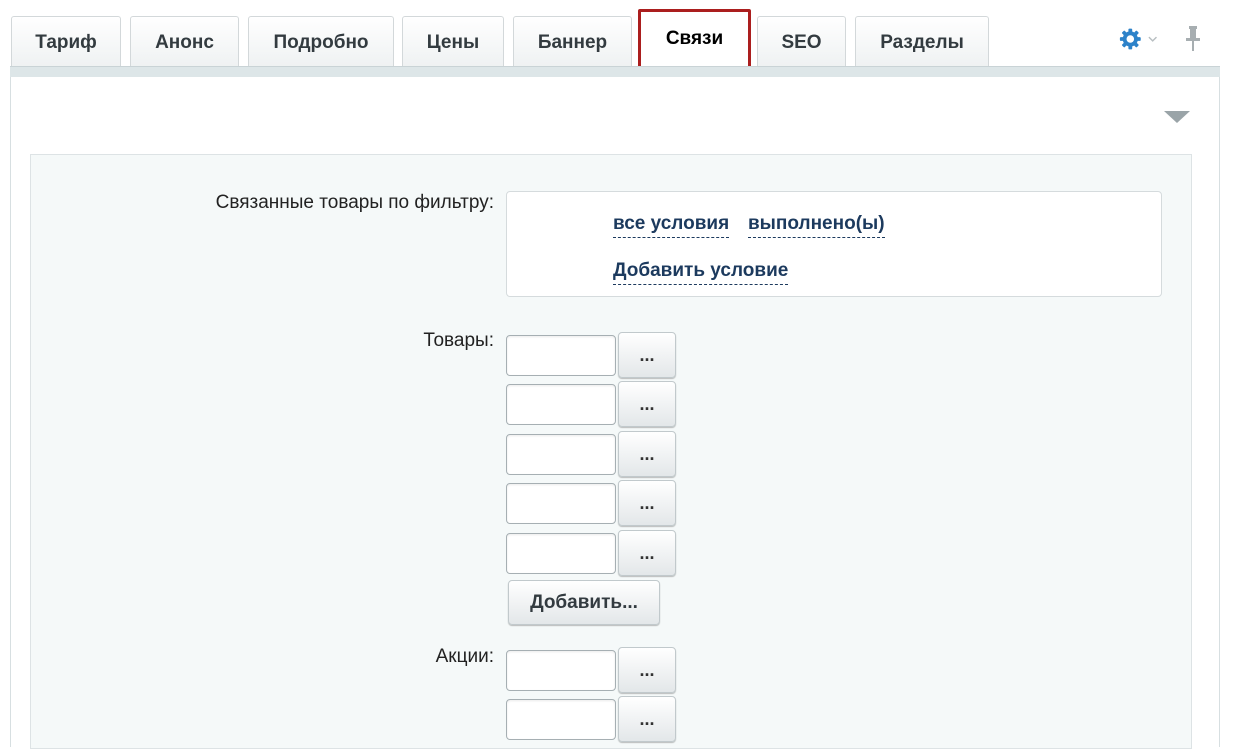  I want to click on tab-details: Подробно, so click(321, 42).